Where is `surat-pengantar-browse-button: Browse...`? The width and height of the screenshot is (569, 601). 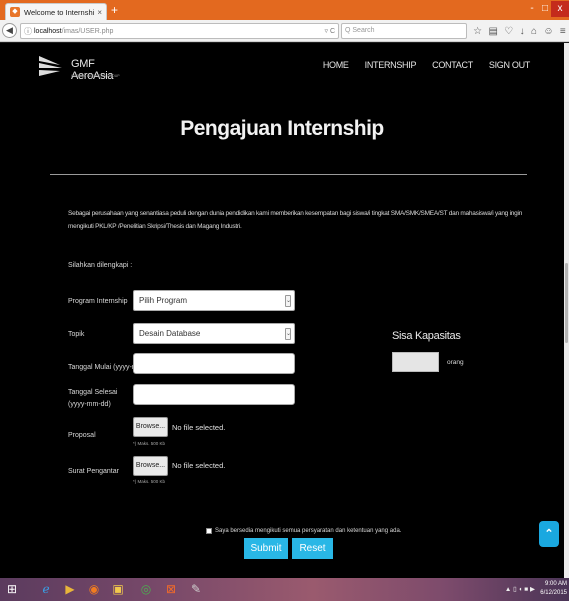 surat-pengantar-browse-button: Browse... is located at coordinates (150, 466).